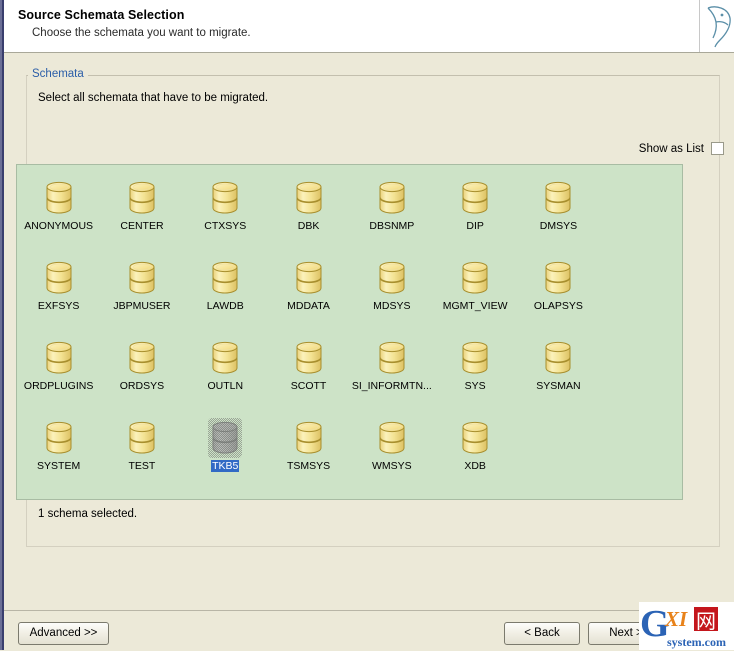 The width and height of the screenshot is (734, 651). I want to click on advanced-button: Advanced >>, so click(63, 633).